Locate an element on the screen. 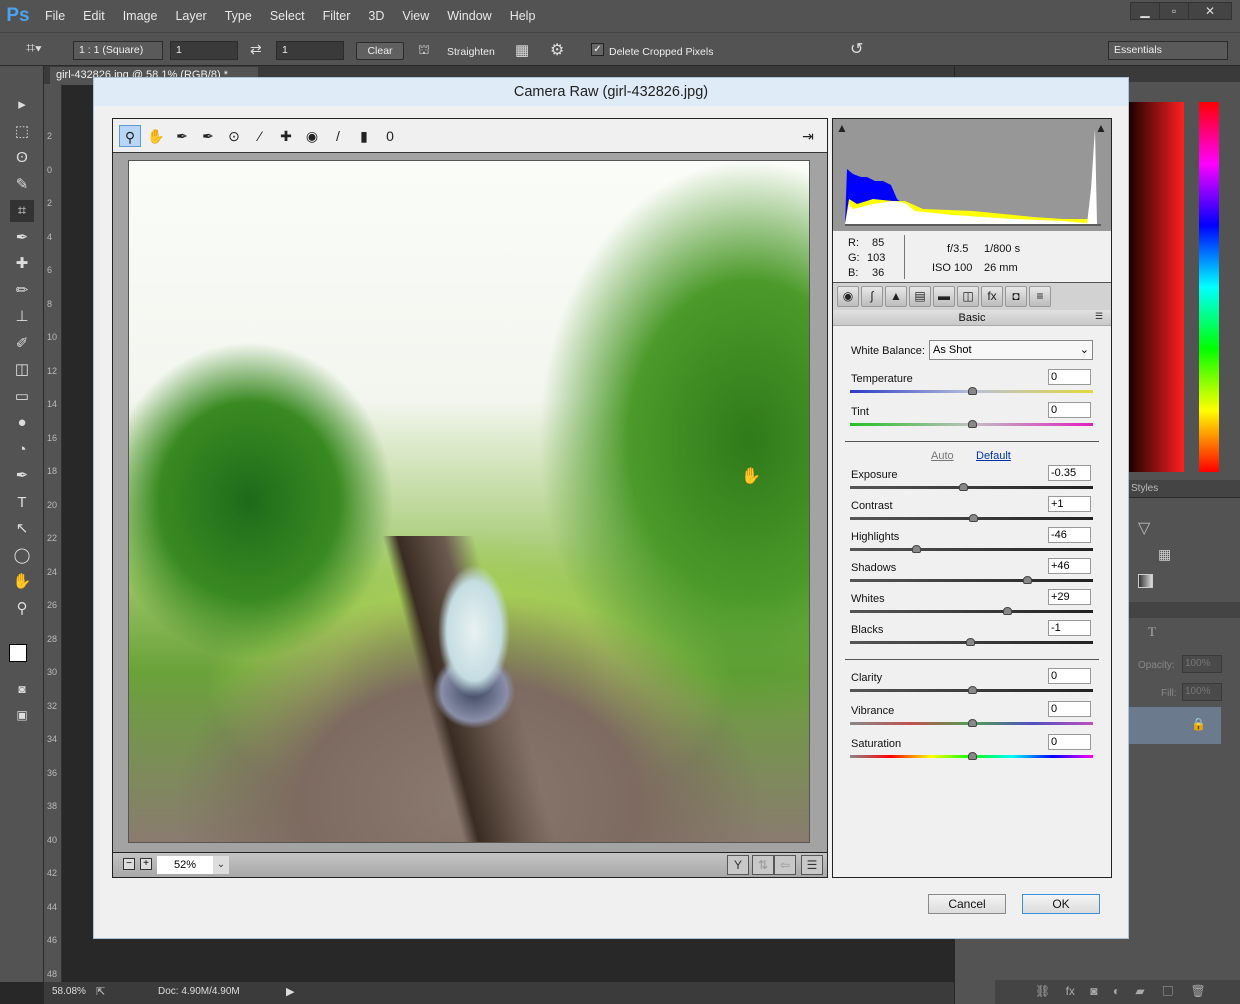 The image size is (1240, 1004). move-tool-icon: ▸ is located at coordinates (22, 105).